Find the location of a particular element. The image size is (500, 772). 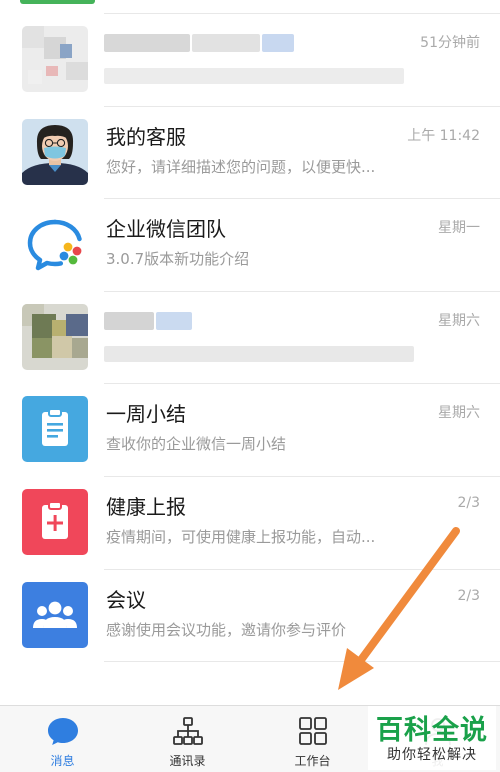

people-group-icon is located at coordinates (55, 614).